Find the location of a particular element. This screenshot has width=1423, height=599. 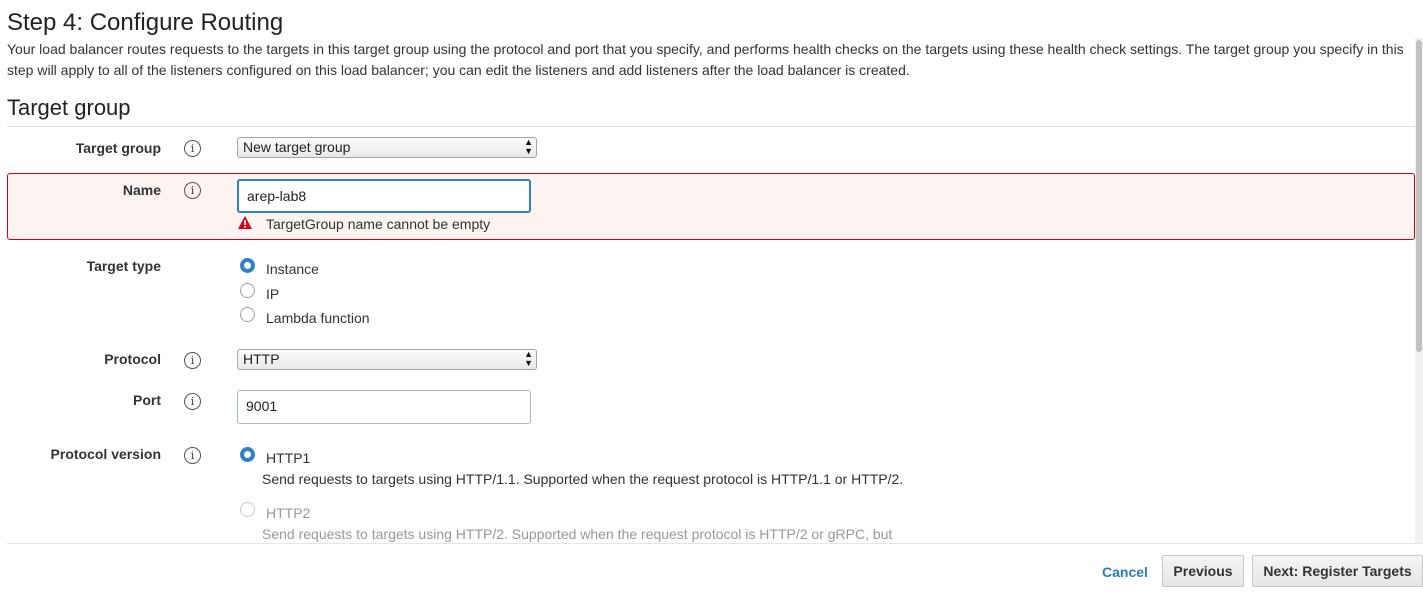

cancel-button: Cancel is located at coordinates (1125, 572).